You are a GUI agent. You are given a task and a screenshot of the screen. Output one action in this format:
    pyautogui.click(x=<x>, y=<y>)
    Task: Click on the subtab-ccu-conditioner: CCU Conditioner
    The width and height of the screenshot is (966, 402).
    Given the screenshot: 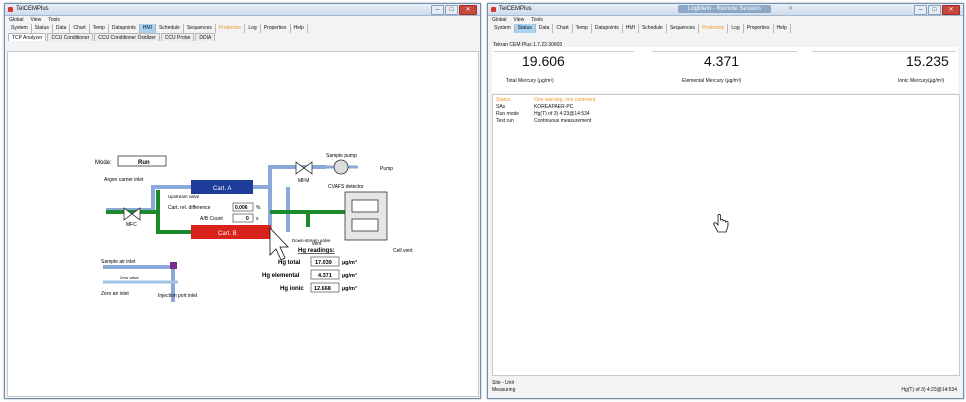 What is the action you would take?
    pyautogui.click(x=70, y=37)
    